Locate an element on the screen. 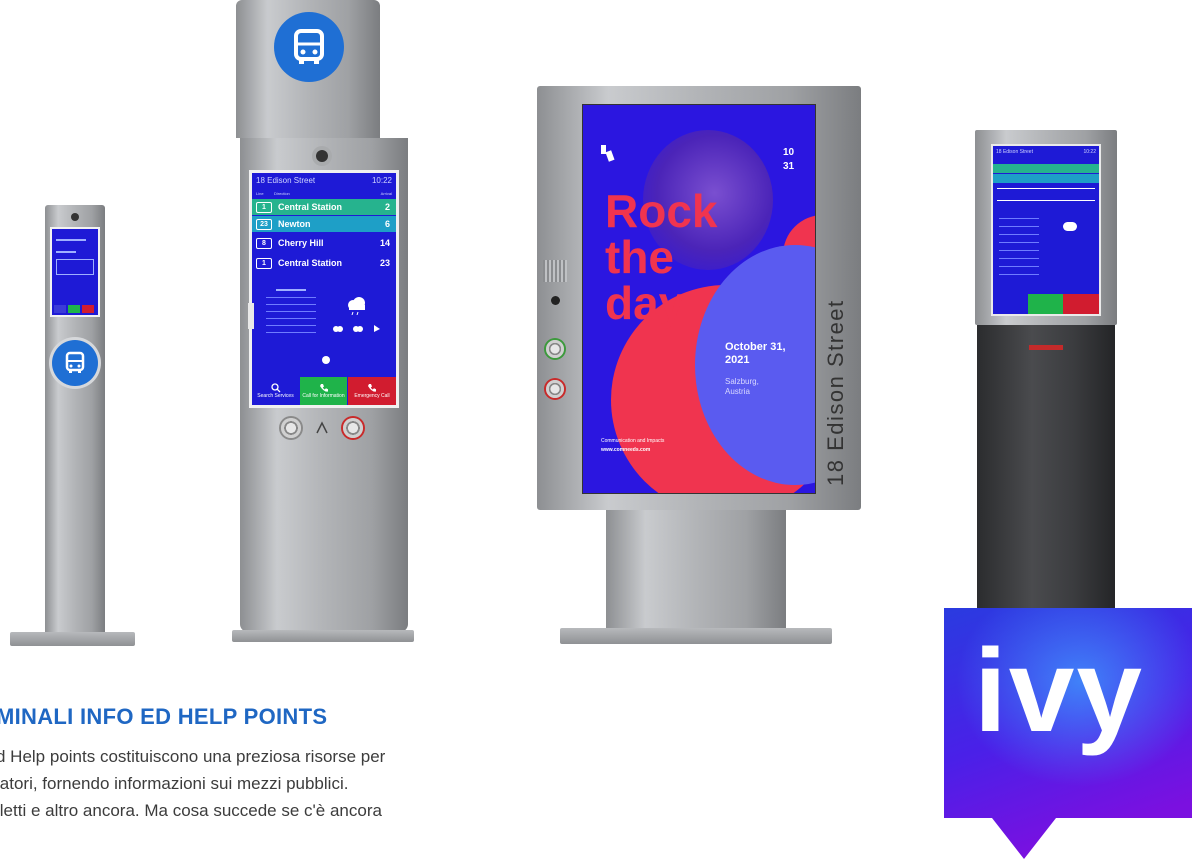 The image size is (1192, 864). poster-line-2: the is located at coordinates (639, 257).